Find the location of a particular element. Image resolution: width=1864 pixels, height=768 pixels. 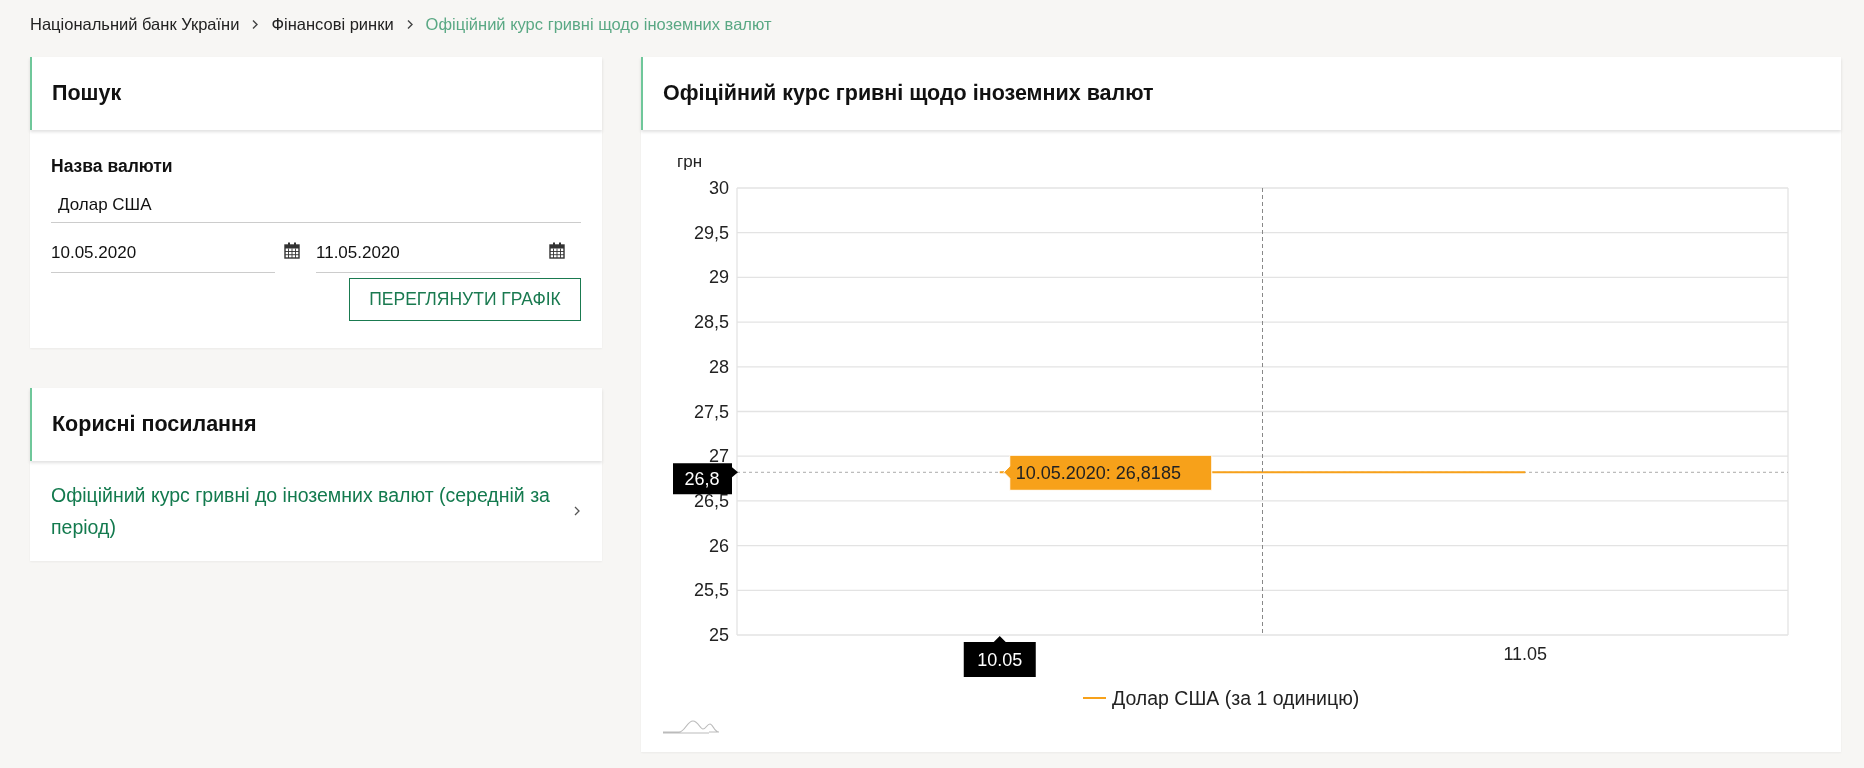

x-tick-label: 10.05 is located at coordinates (1000, 660).